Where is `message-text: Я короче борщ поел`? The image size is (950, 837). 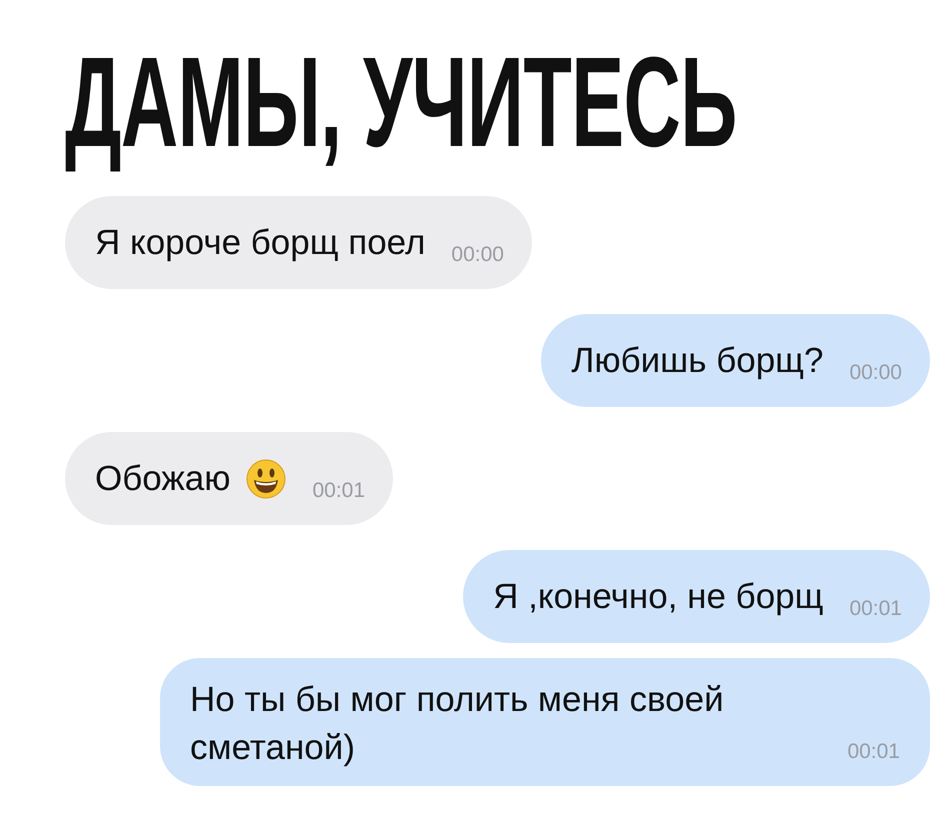
message-text: Я короче борщ поел is located at coordinates (260, 242).